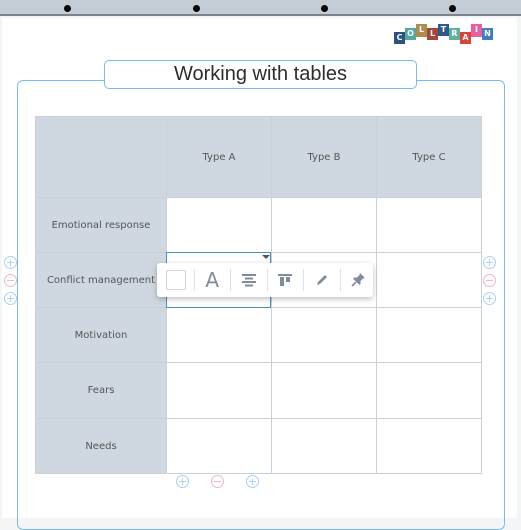 The width and height of the screenshot is (521, 530). What do you see at coordinates (429, 157) in the screenshot?
I see `column-header: Type C` at bounding box center [429, 157].